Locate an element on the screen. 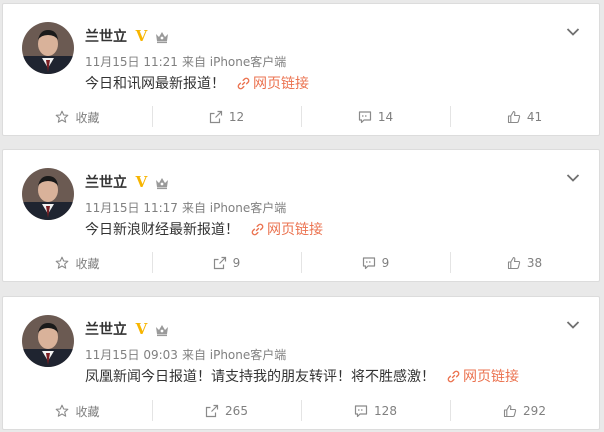  repost-count: 12 is located at coordinates (236, 117).